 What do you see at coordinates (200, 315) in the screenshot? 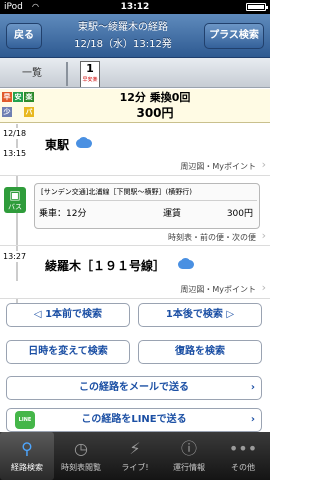
I see `search-next-button: 1本後で検索 ▷` at bounding box center [200, 315].